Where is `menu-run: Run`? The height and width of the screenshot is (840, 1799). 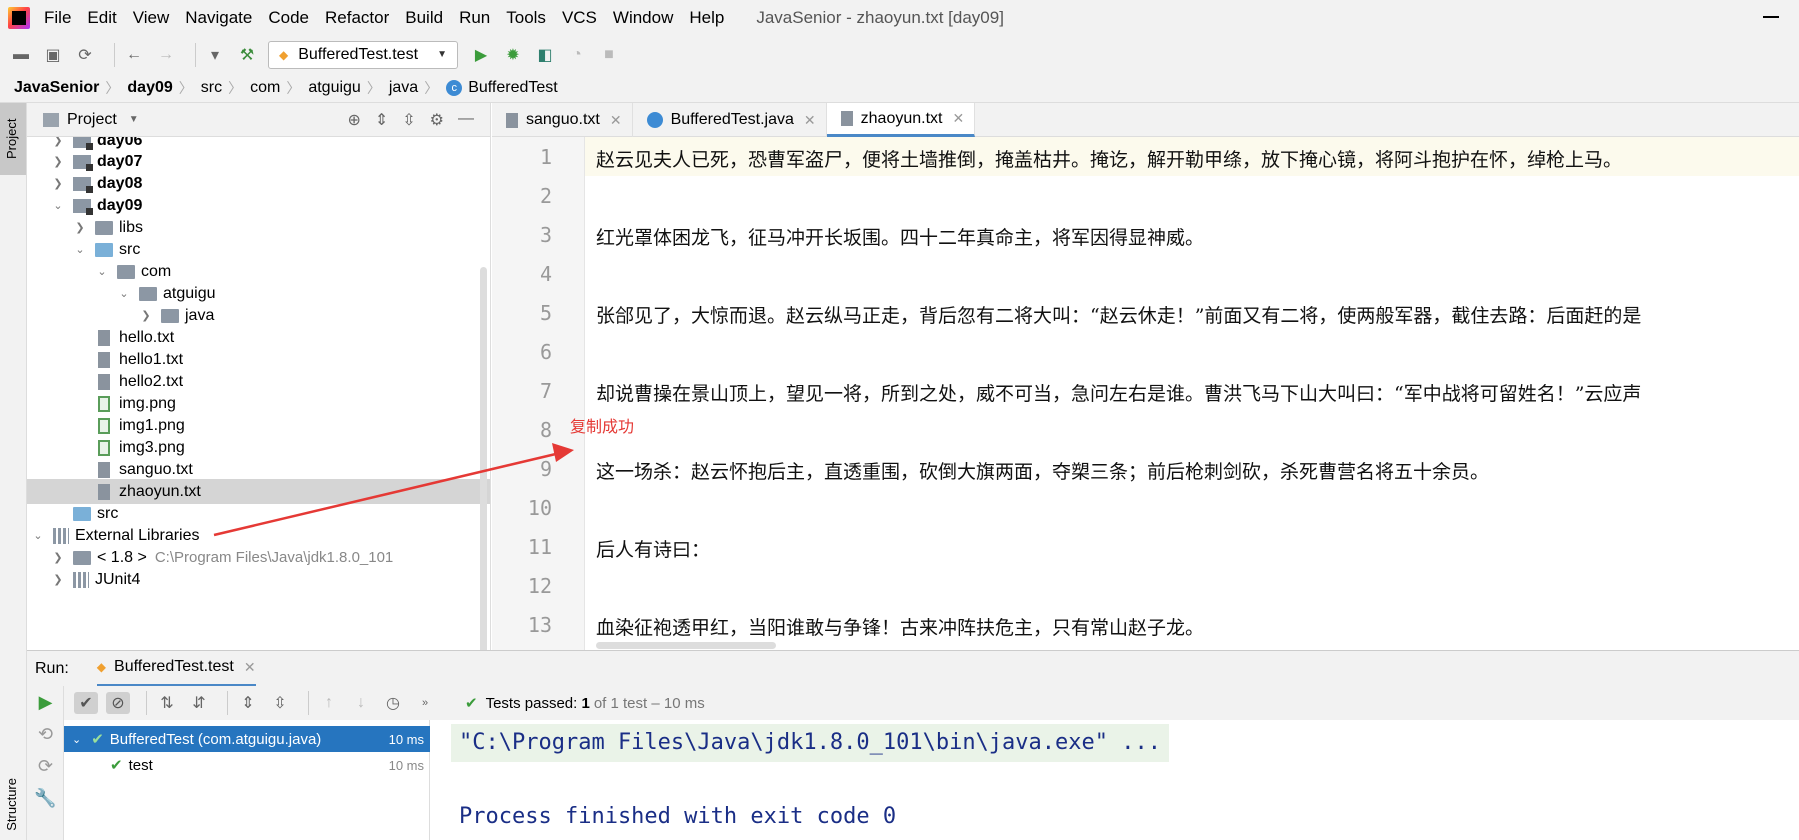
menu-run: Run is located at coordinates (474, 18).